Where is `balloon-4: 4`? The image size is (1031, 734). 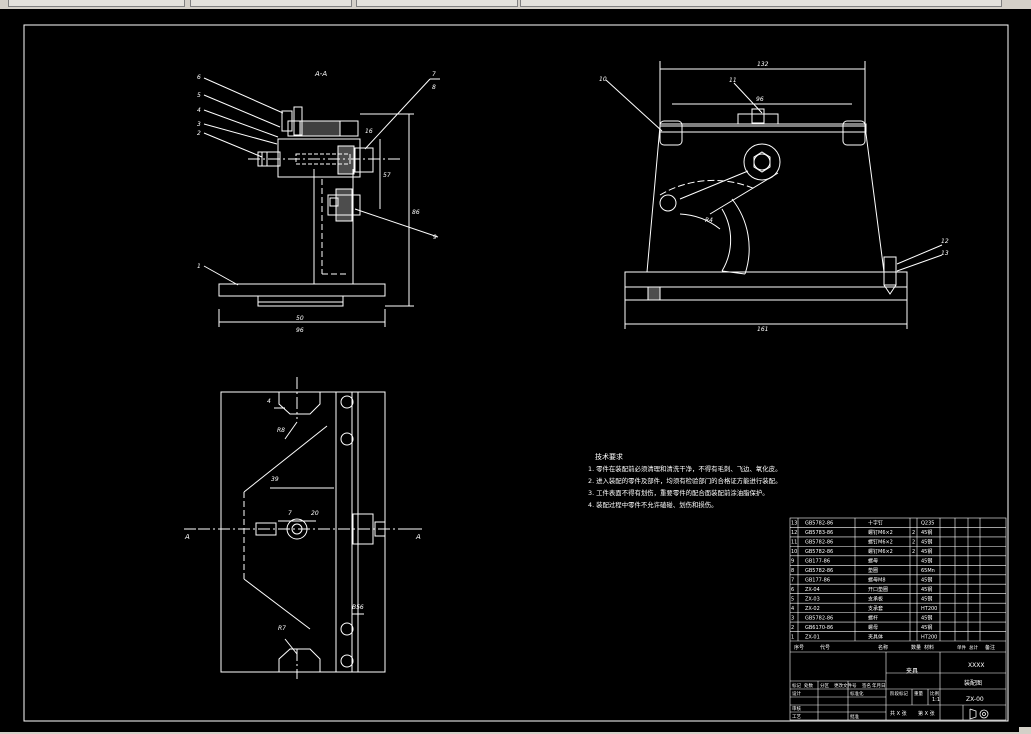
balloon-4: 4 is located at coordinates (199, 110).